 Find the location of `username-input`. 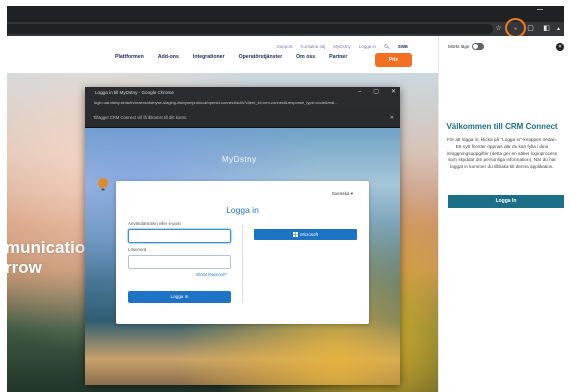

username-input is located at coordinates (179, 236).